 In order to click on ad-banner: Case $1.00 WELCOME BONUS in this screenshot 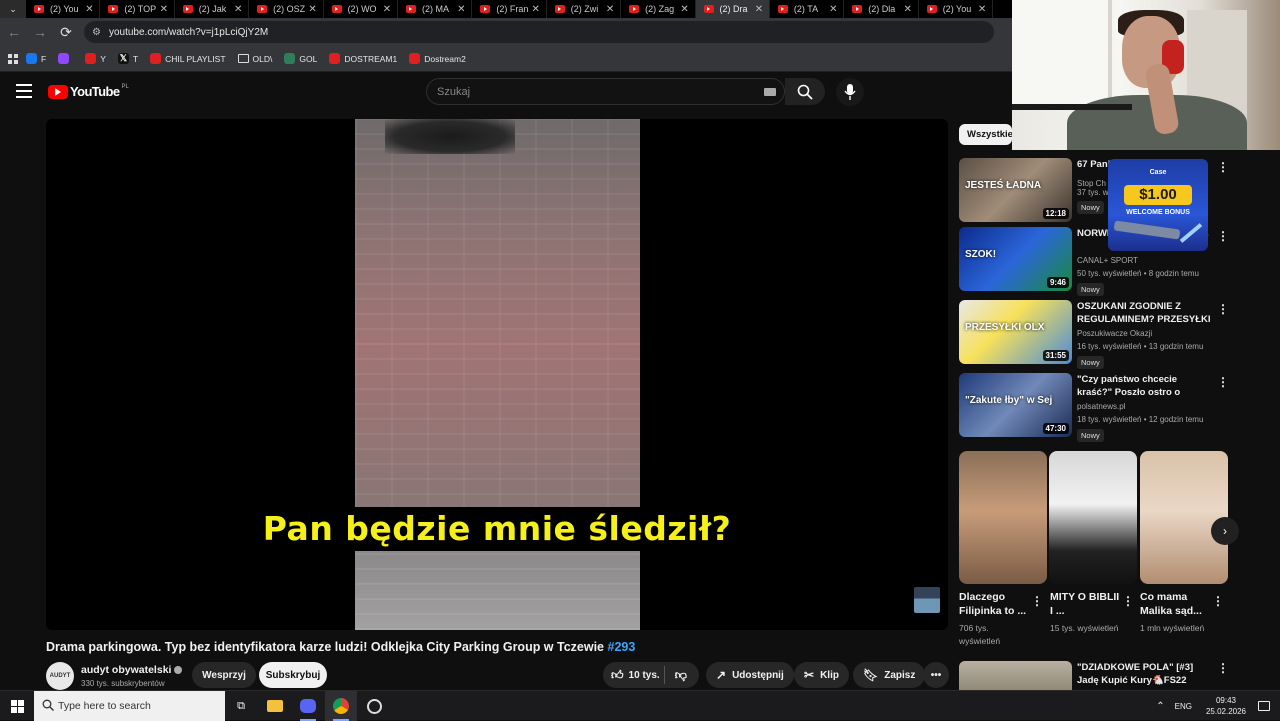, I will do `click(1158, 205)`.